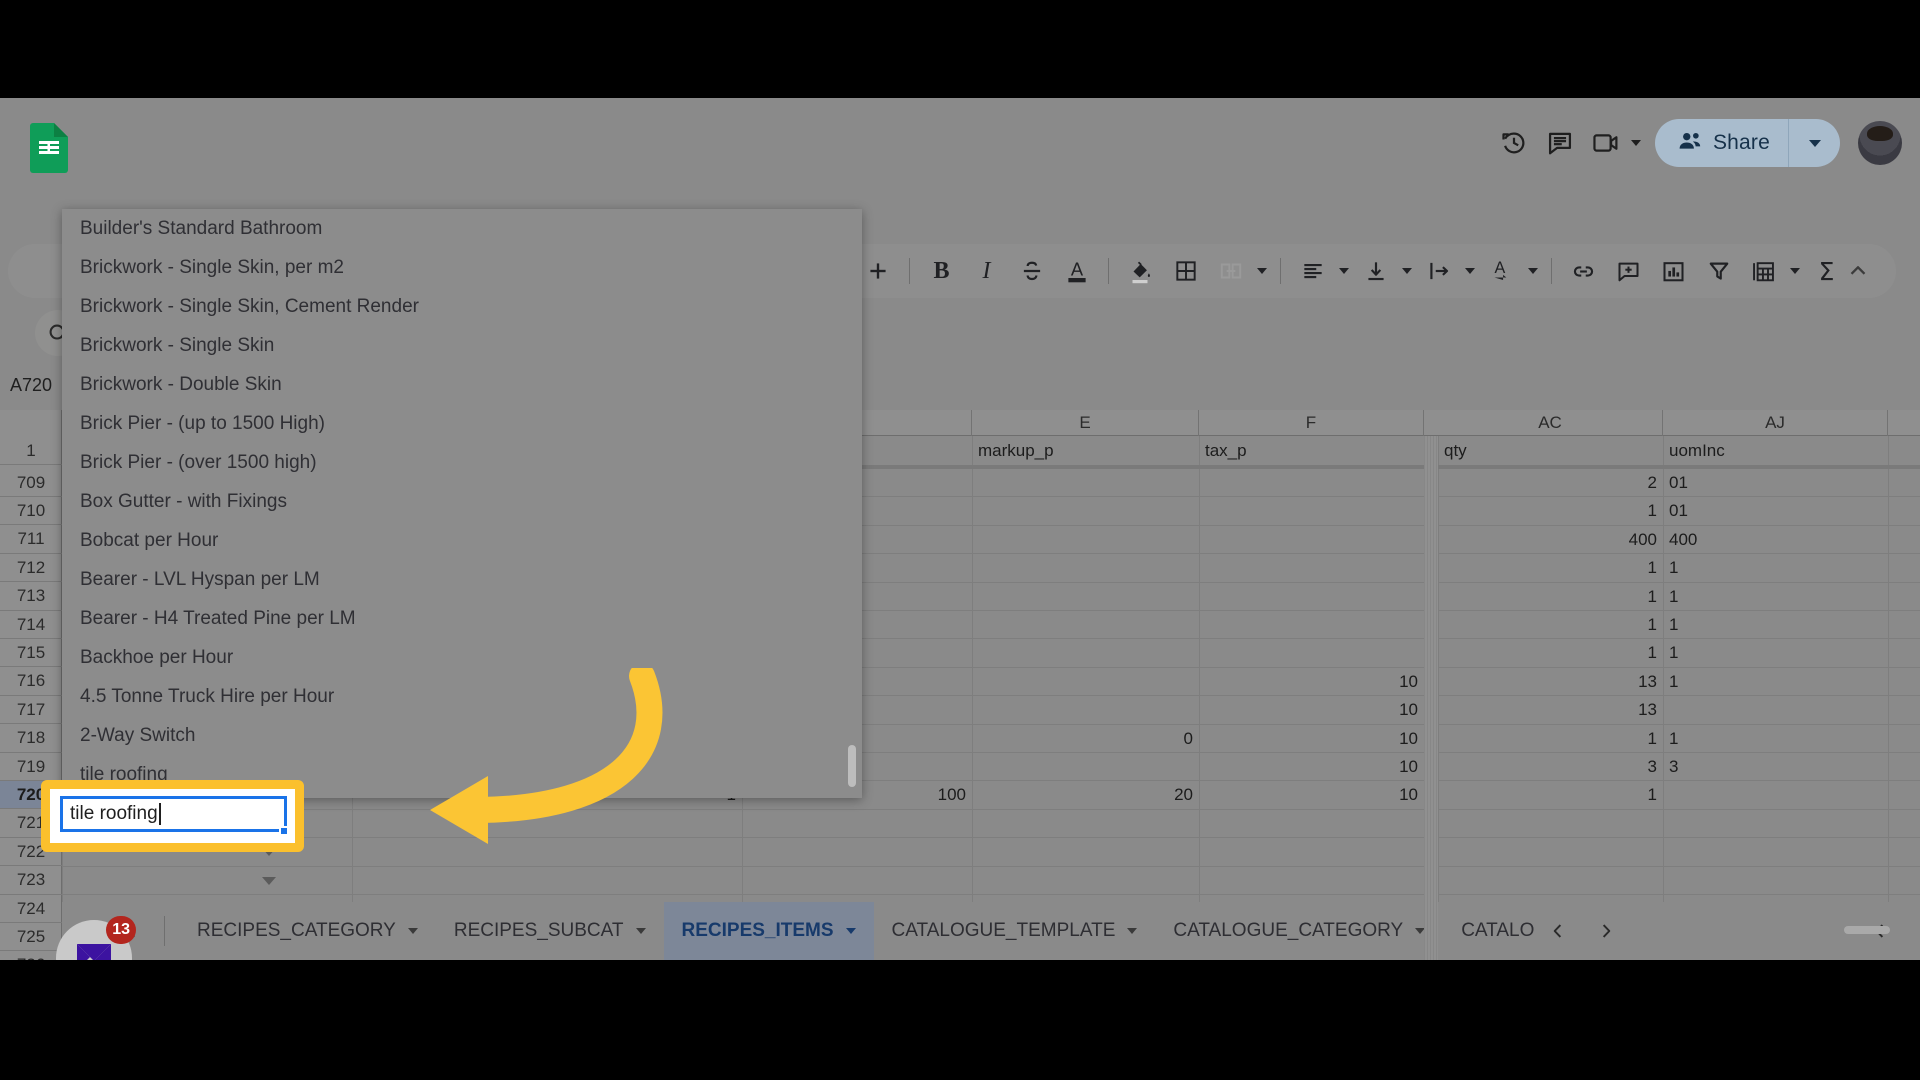  Describe the element at coordinates (31, 597) in the screenshot. I see `row-header-713: 713` at that location.